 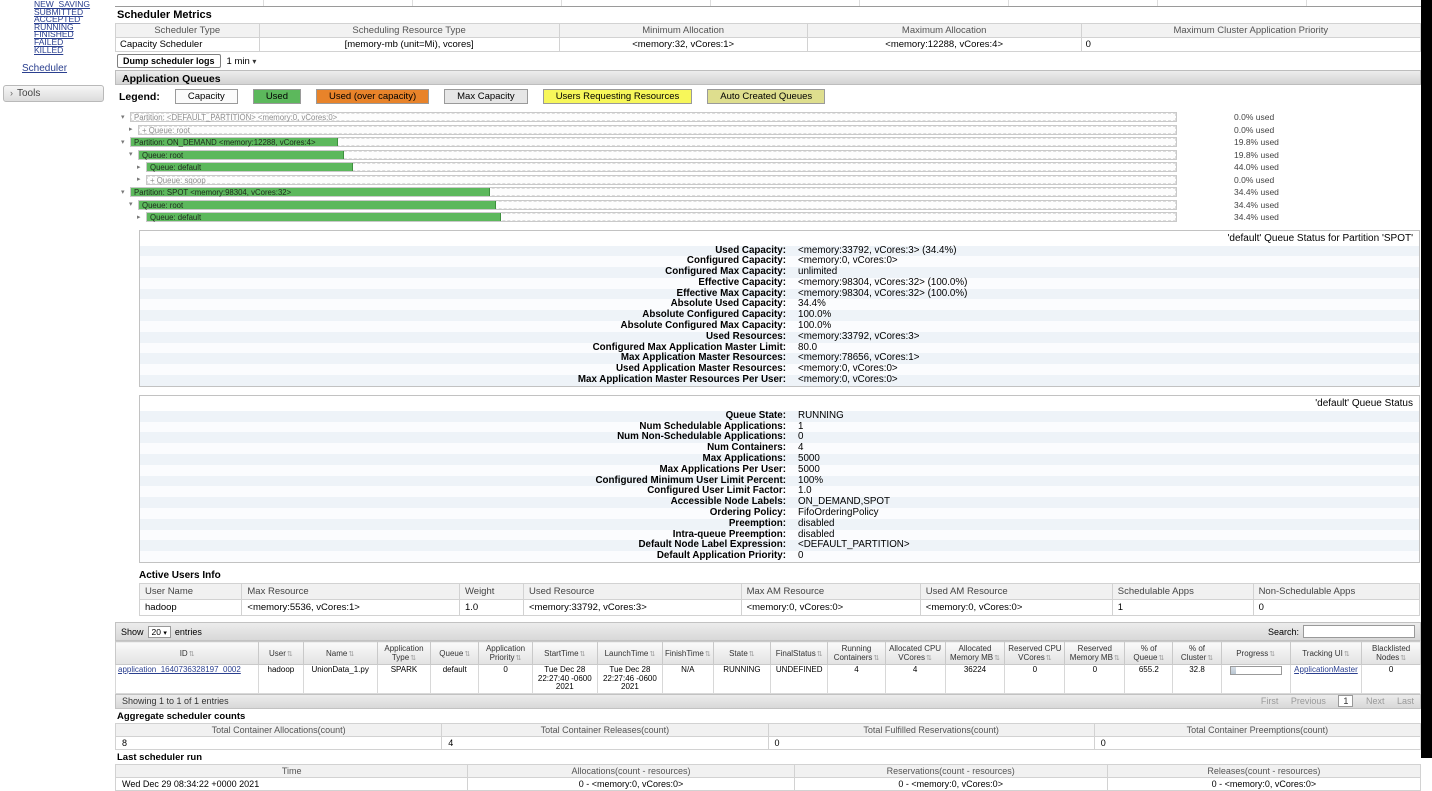 What do you see at coordinates (159, 631) in the screenshot?
I see `page-size-select: 20 ▾` at bounding box center [159, 631].